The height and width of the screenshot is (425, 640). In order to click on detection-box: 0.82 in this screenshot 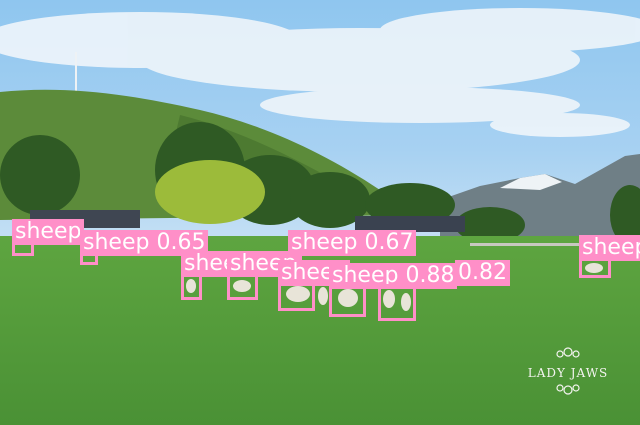, I will do `click(516, 274)`.